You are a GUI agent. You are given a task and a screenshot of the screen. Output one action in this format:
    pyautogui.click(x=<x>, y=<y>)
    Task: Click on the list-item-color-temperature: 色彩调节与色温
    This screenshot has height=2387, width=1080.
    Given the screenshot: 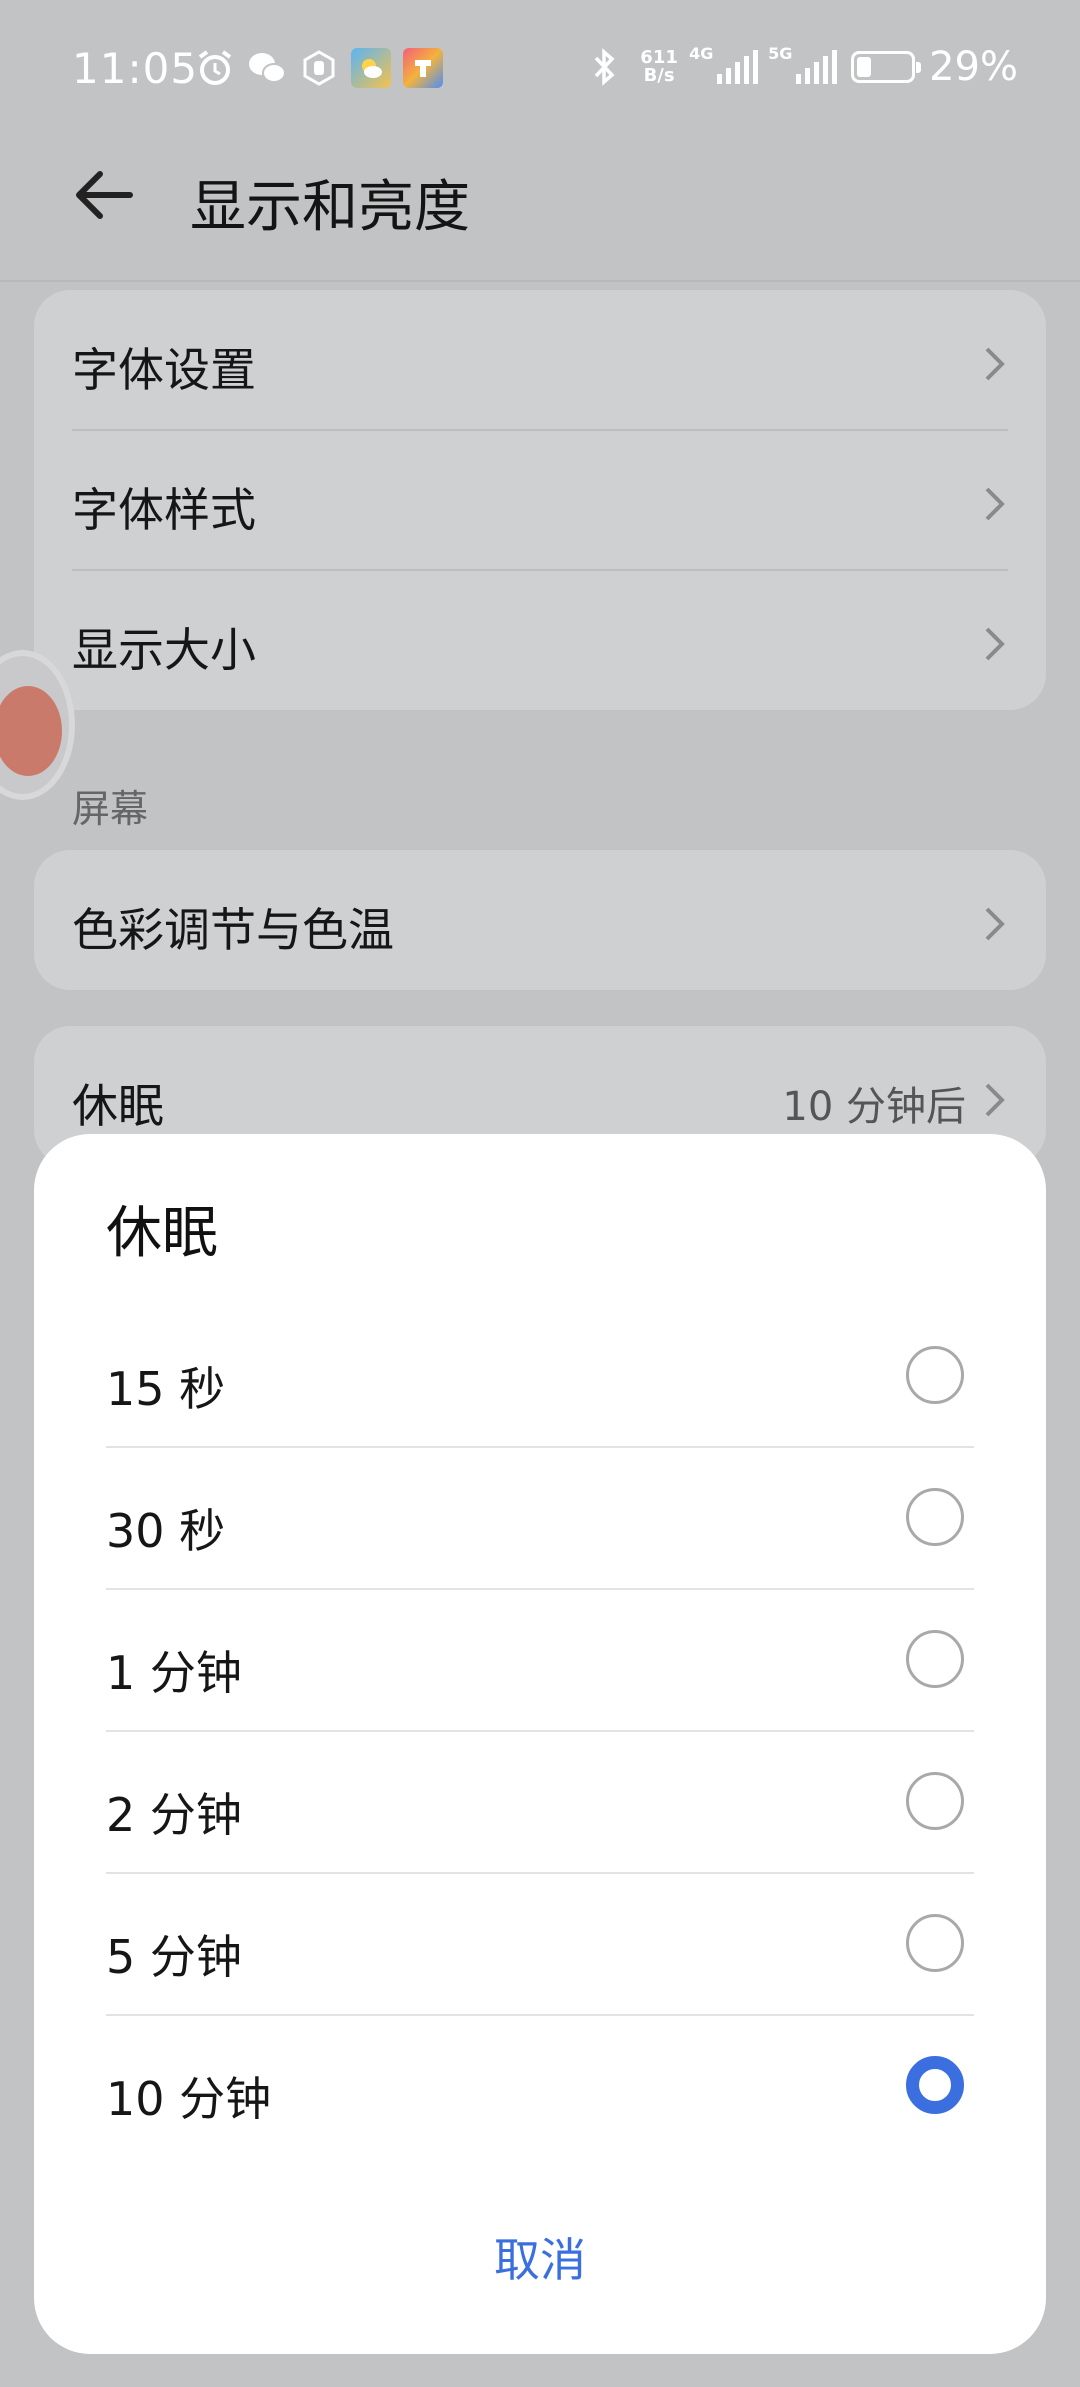 What is the action you would take?
    pyautogui.click(x=540, y=920)
    